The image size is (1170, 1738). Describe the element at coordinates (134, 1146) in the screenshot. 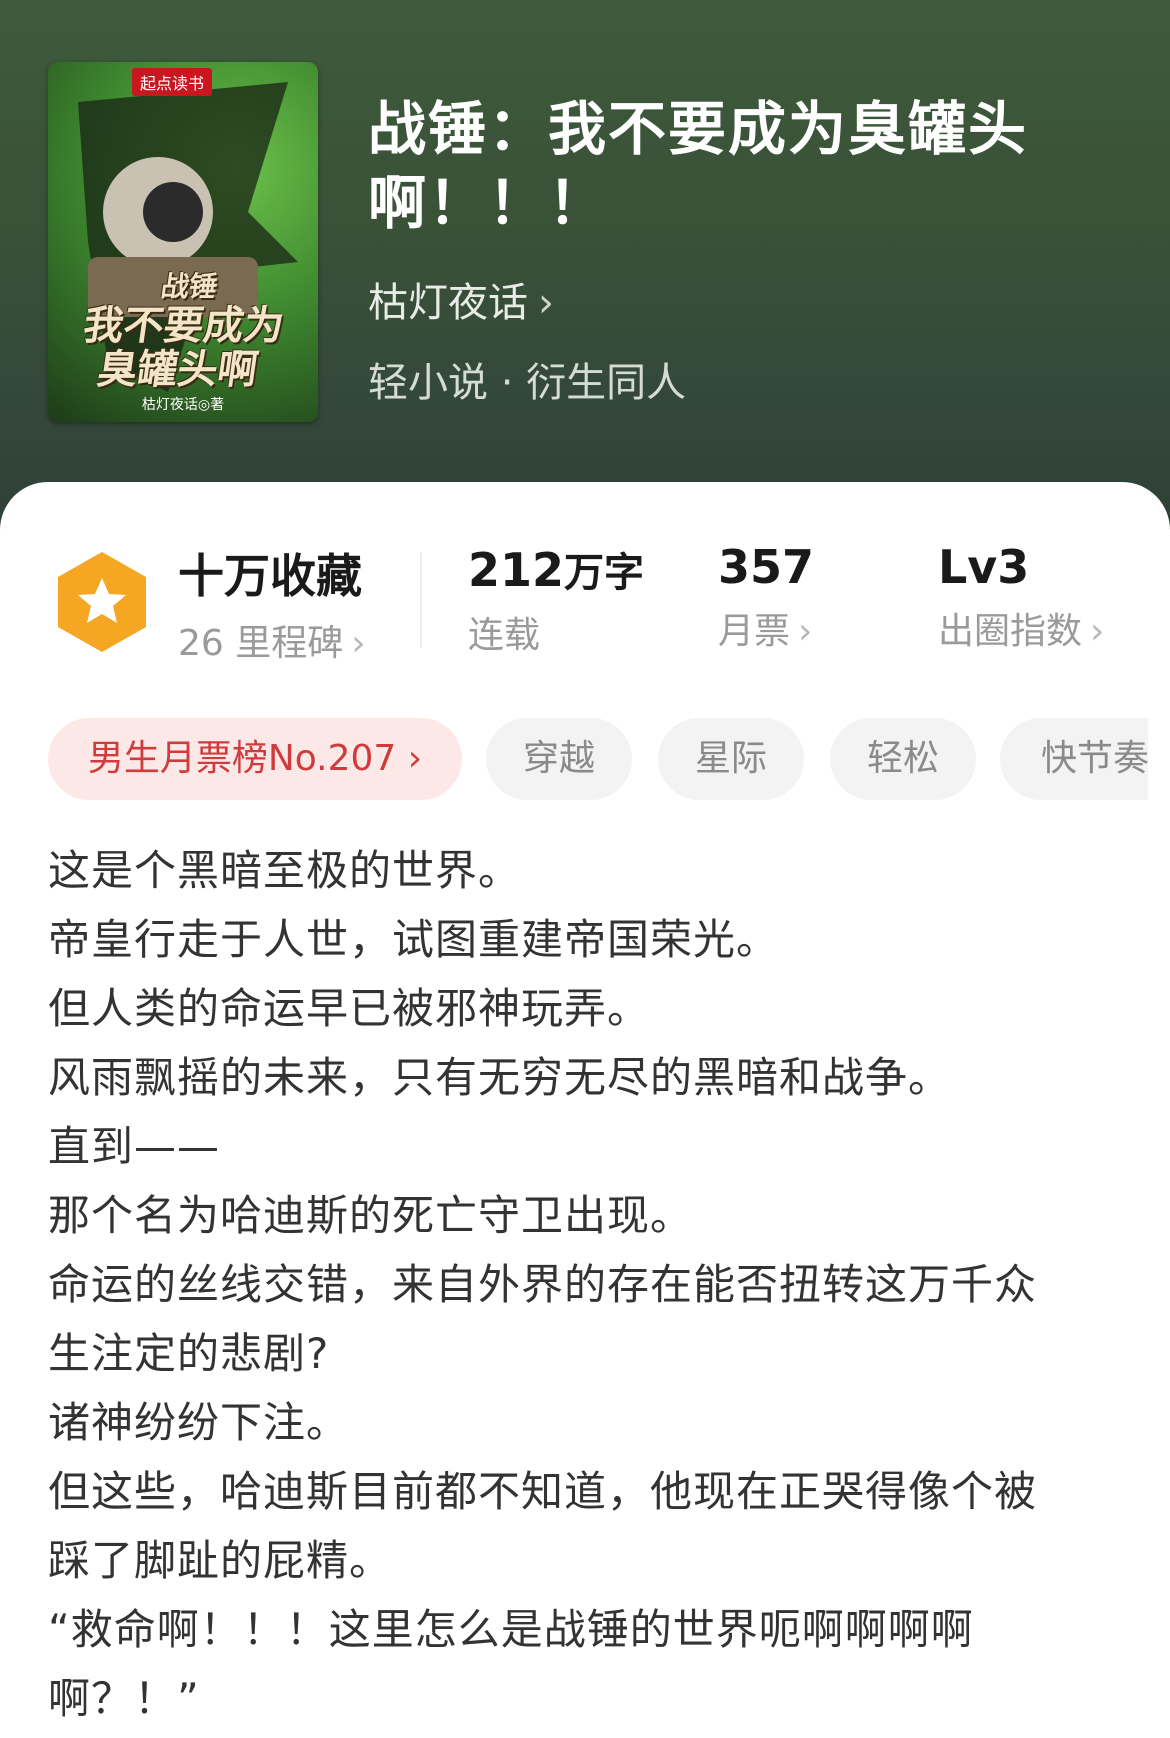

I see `synopsis-line: 直到——` at that location.